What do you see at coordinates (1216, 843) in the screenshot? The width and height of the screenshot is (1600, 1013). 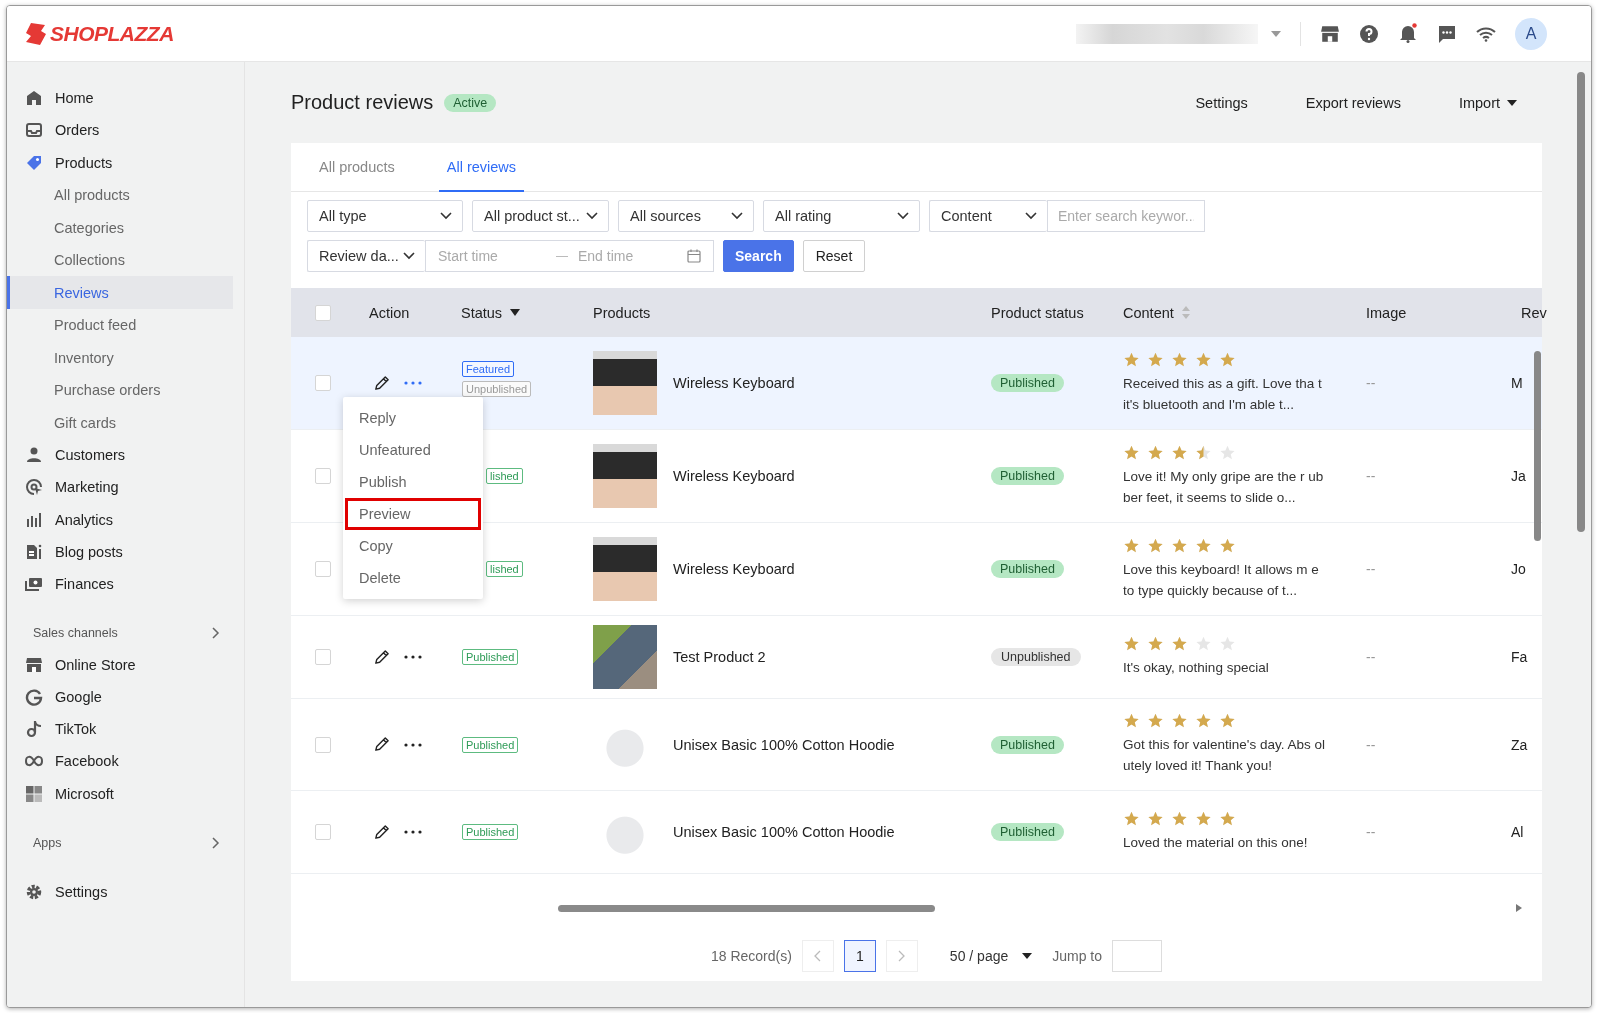 I see `review-text: Loved the material on this one!` at bounding box center [1216, 843].